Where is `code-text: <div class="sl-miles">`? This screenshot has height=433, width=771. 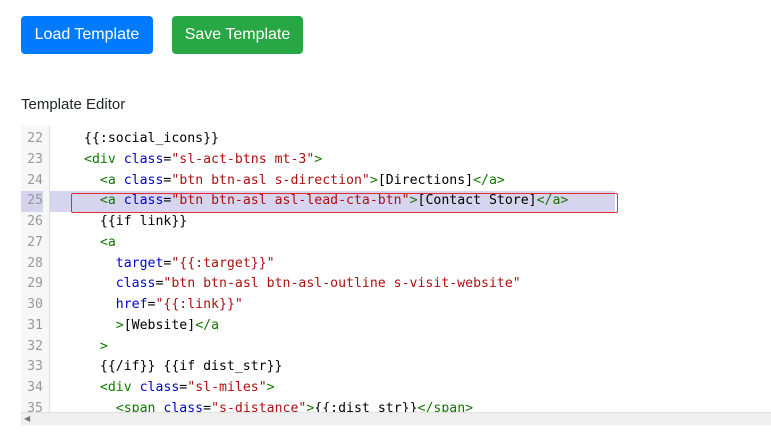 code-text: <div class="sl-miles"> is located at coordinates (179, 388).